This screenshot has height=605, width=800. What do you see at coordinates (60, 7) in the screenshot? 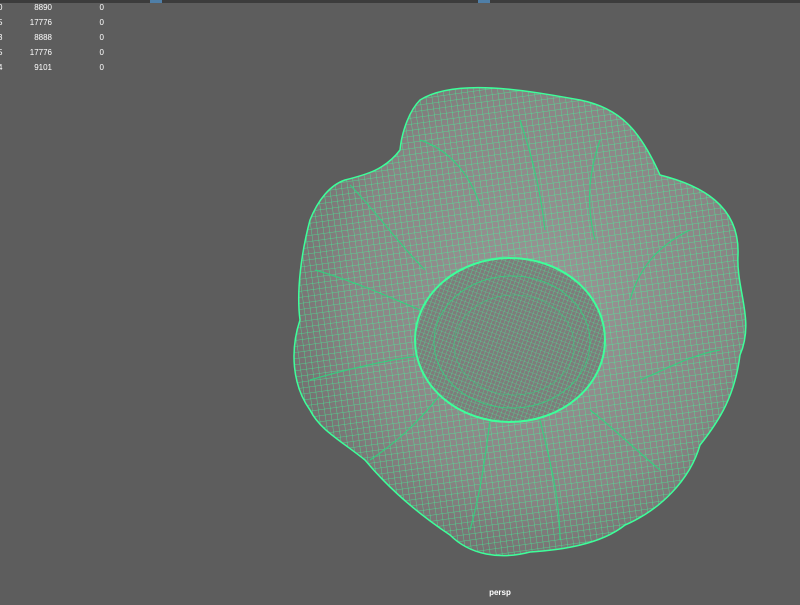
I see `hud-row: 0 8890 0` at bounding box center [60, 7].